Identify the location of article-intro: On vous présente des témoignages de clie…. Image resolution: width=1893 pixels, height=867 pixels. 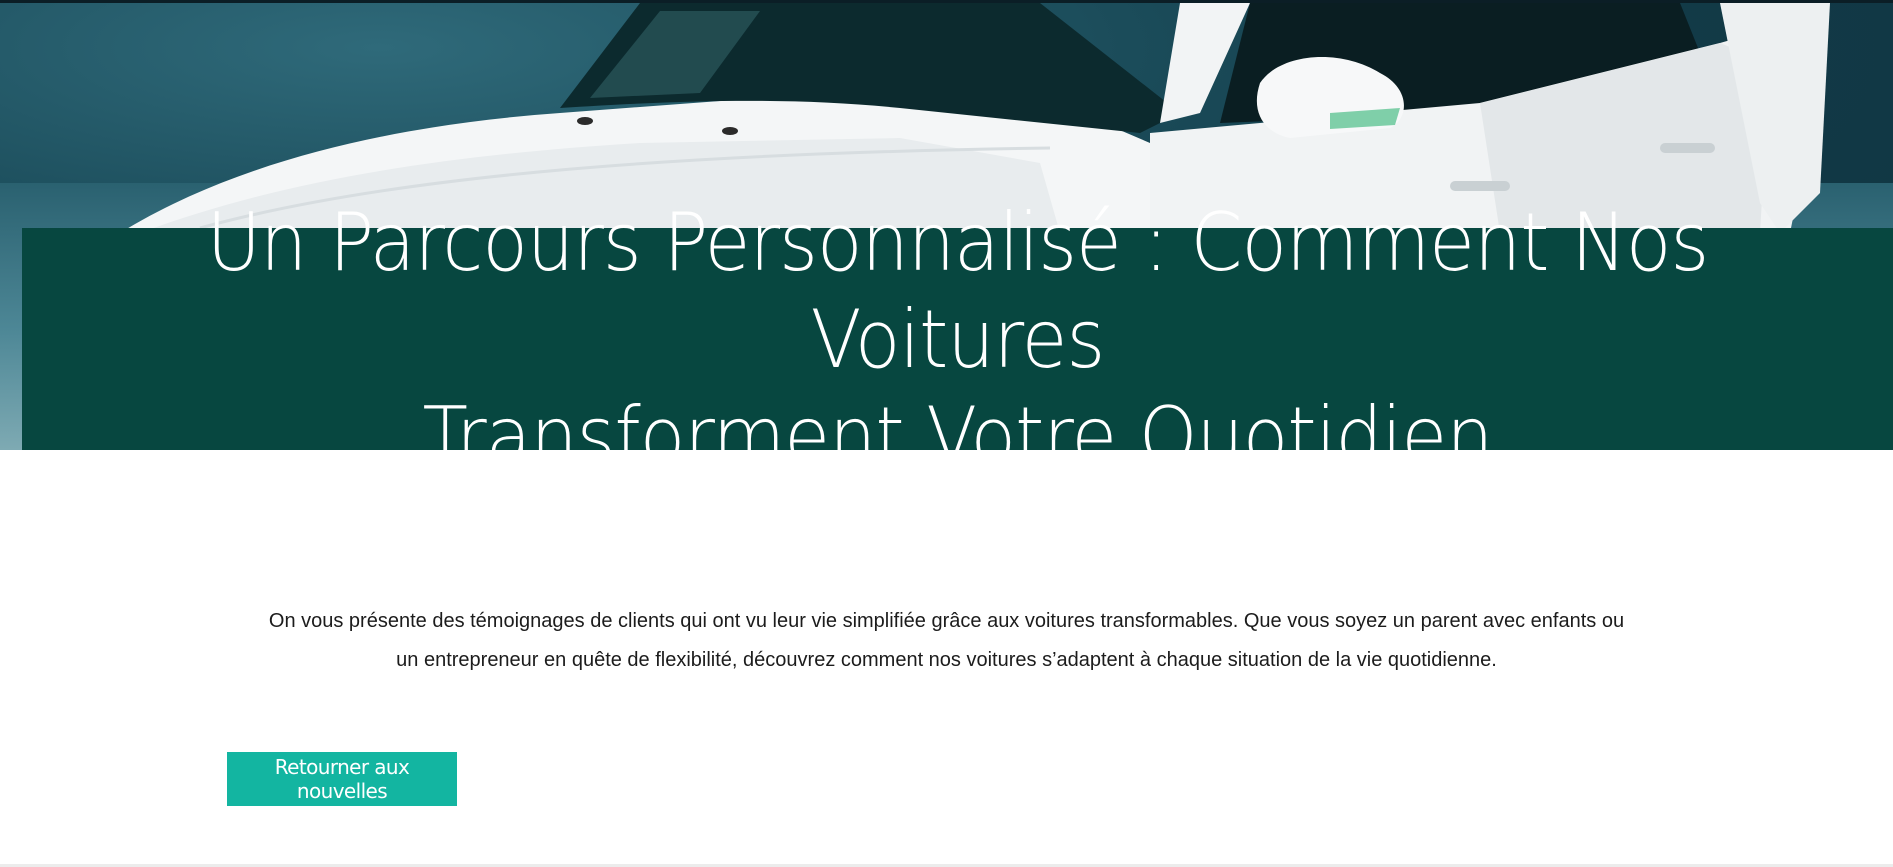
(946, 641).